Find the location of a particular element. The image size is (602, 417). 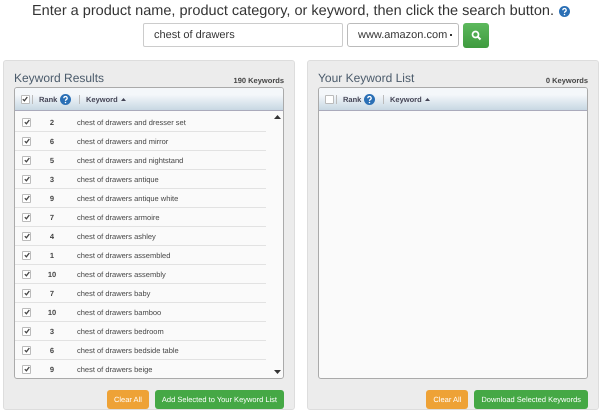

panel-title: Your Keyword List is located at coordinates (366, 78).